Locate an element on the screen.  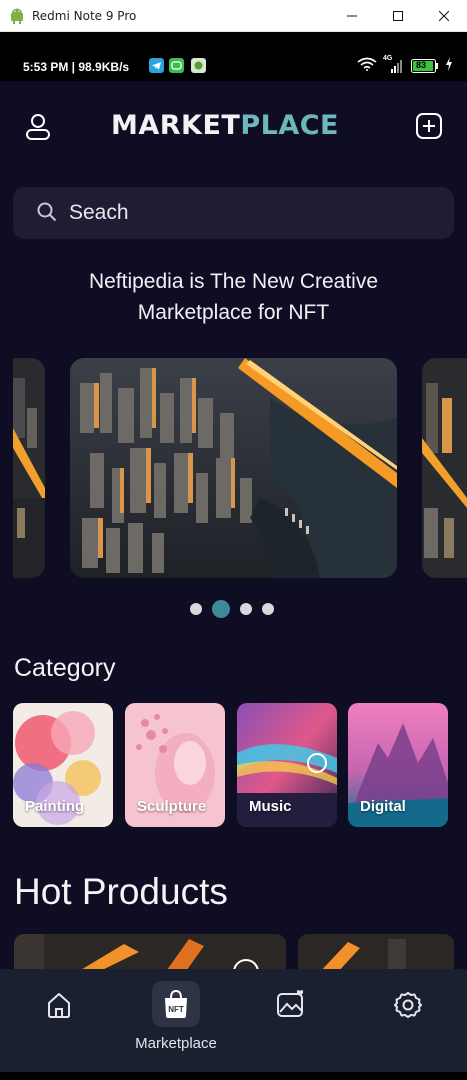
carousel-slide-active is located at coordinates (233, 468).